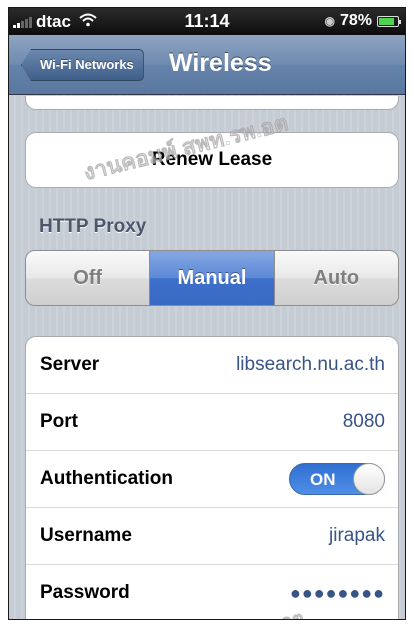 Image resolution: width=414 pixels, height=627 pixels. I want to click on server-value: libsearch.nu.ac.th, so click(310, 365).